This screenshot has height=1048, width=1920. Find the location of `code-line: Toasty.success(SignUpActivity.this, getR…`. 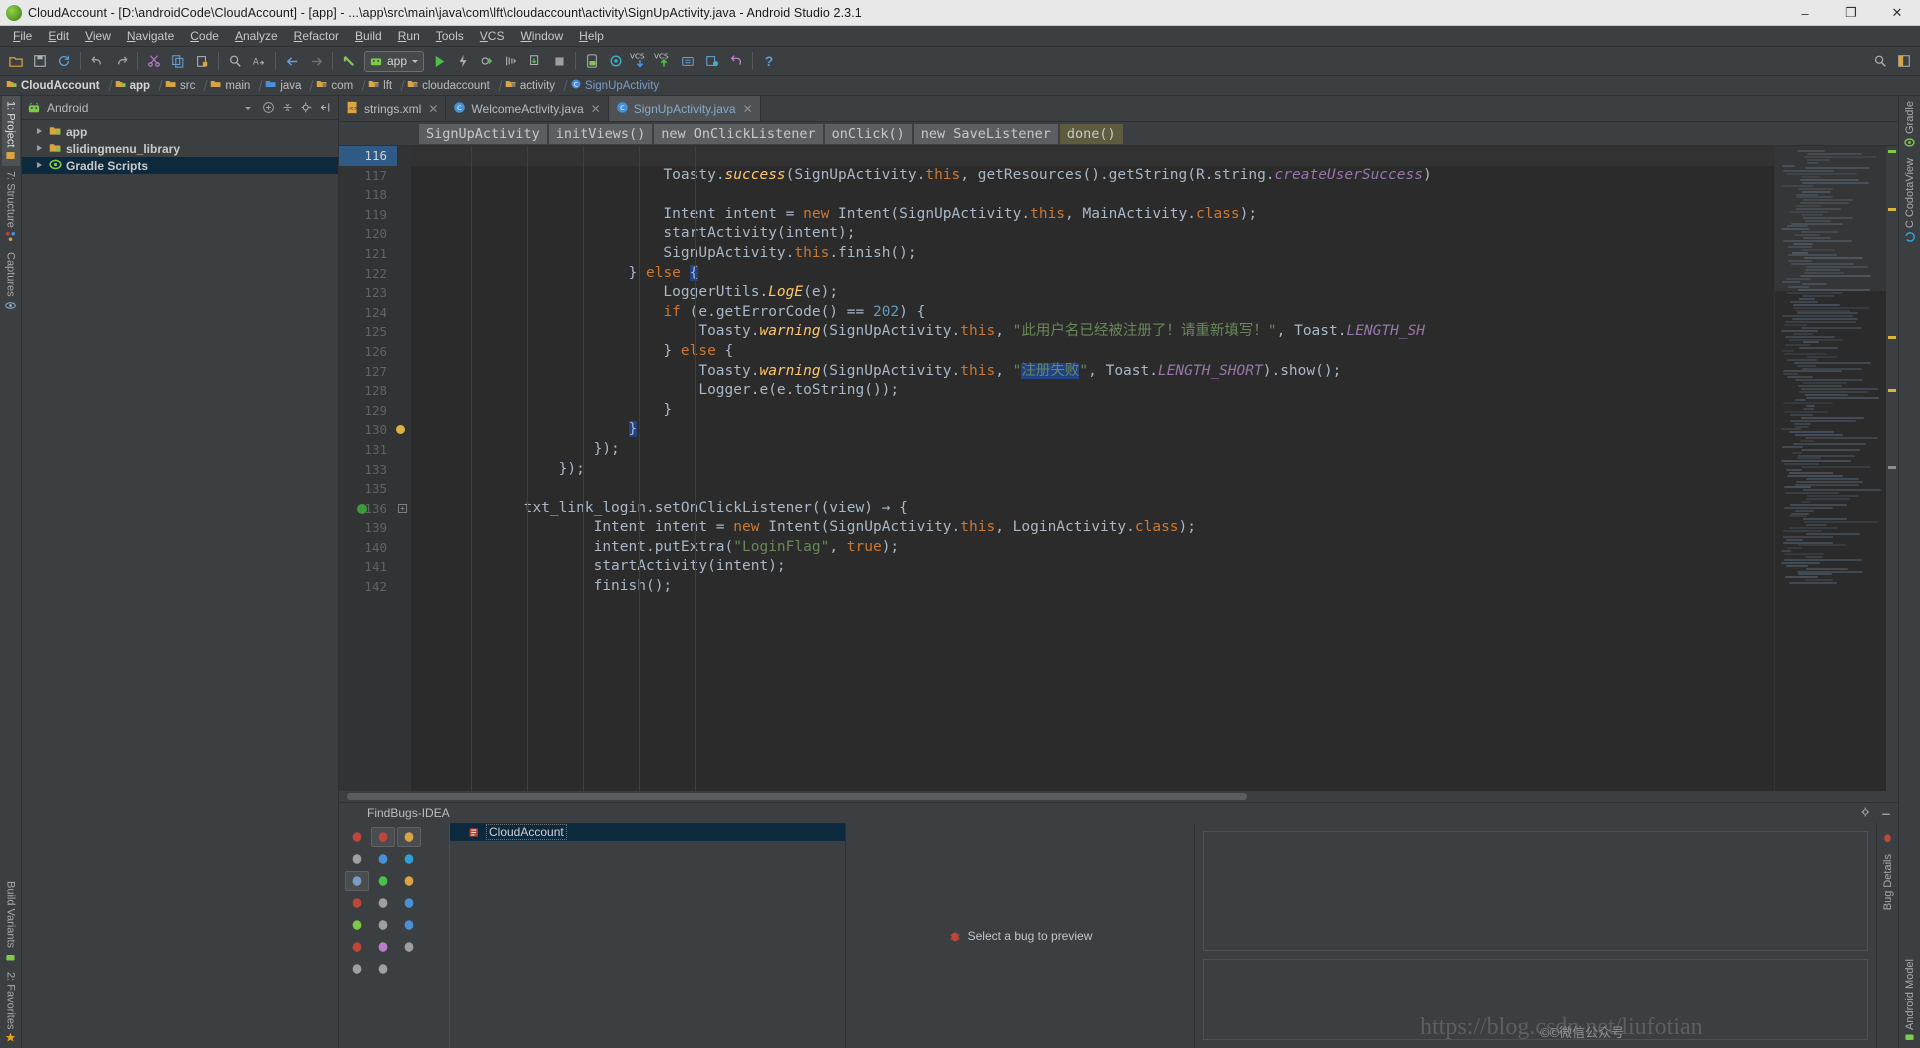

code-line: Toasty.success(SignUpActivity.this, getR… is located at coordinates (1092, 176).